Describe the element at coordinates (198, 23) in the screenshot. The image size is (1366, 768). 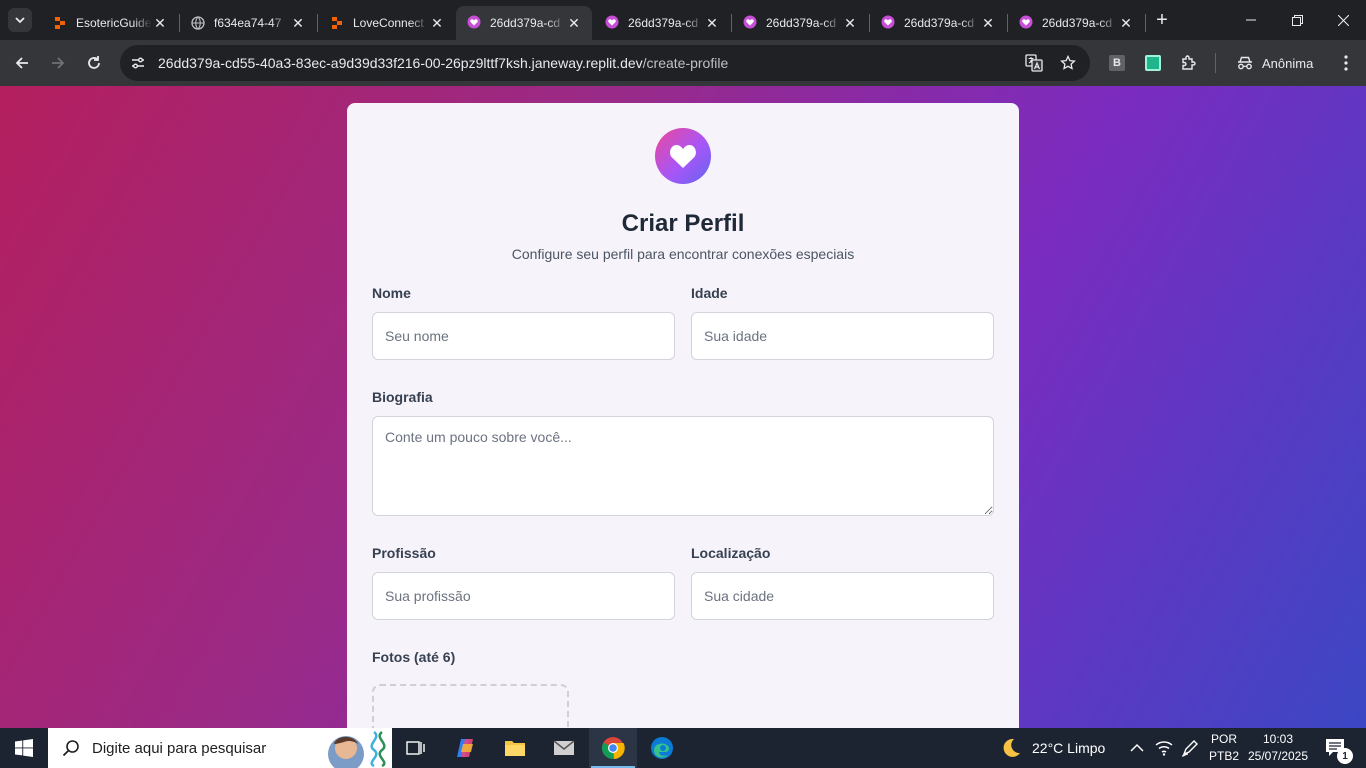
I see `globe-icon` at that location.